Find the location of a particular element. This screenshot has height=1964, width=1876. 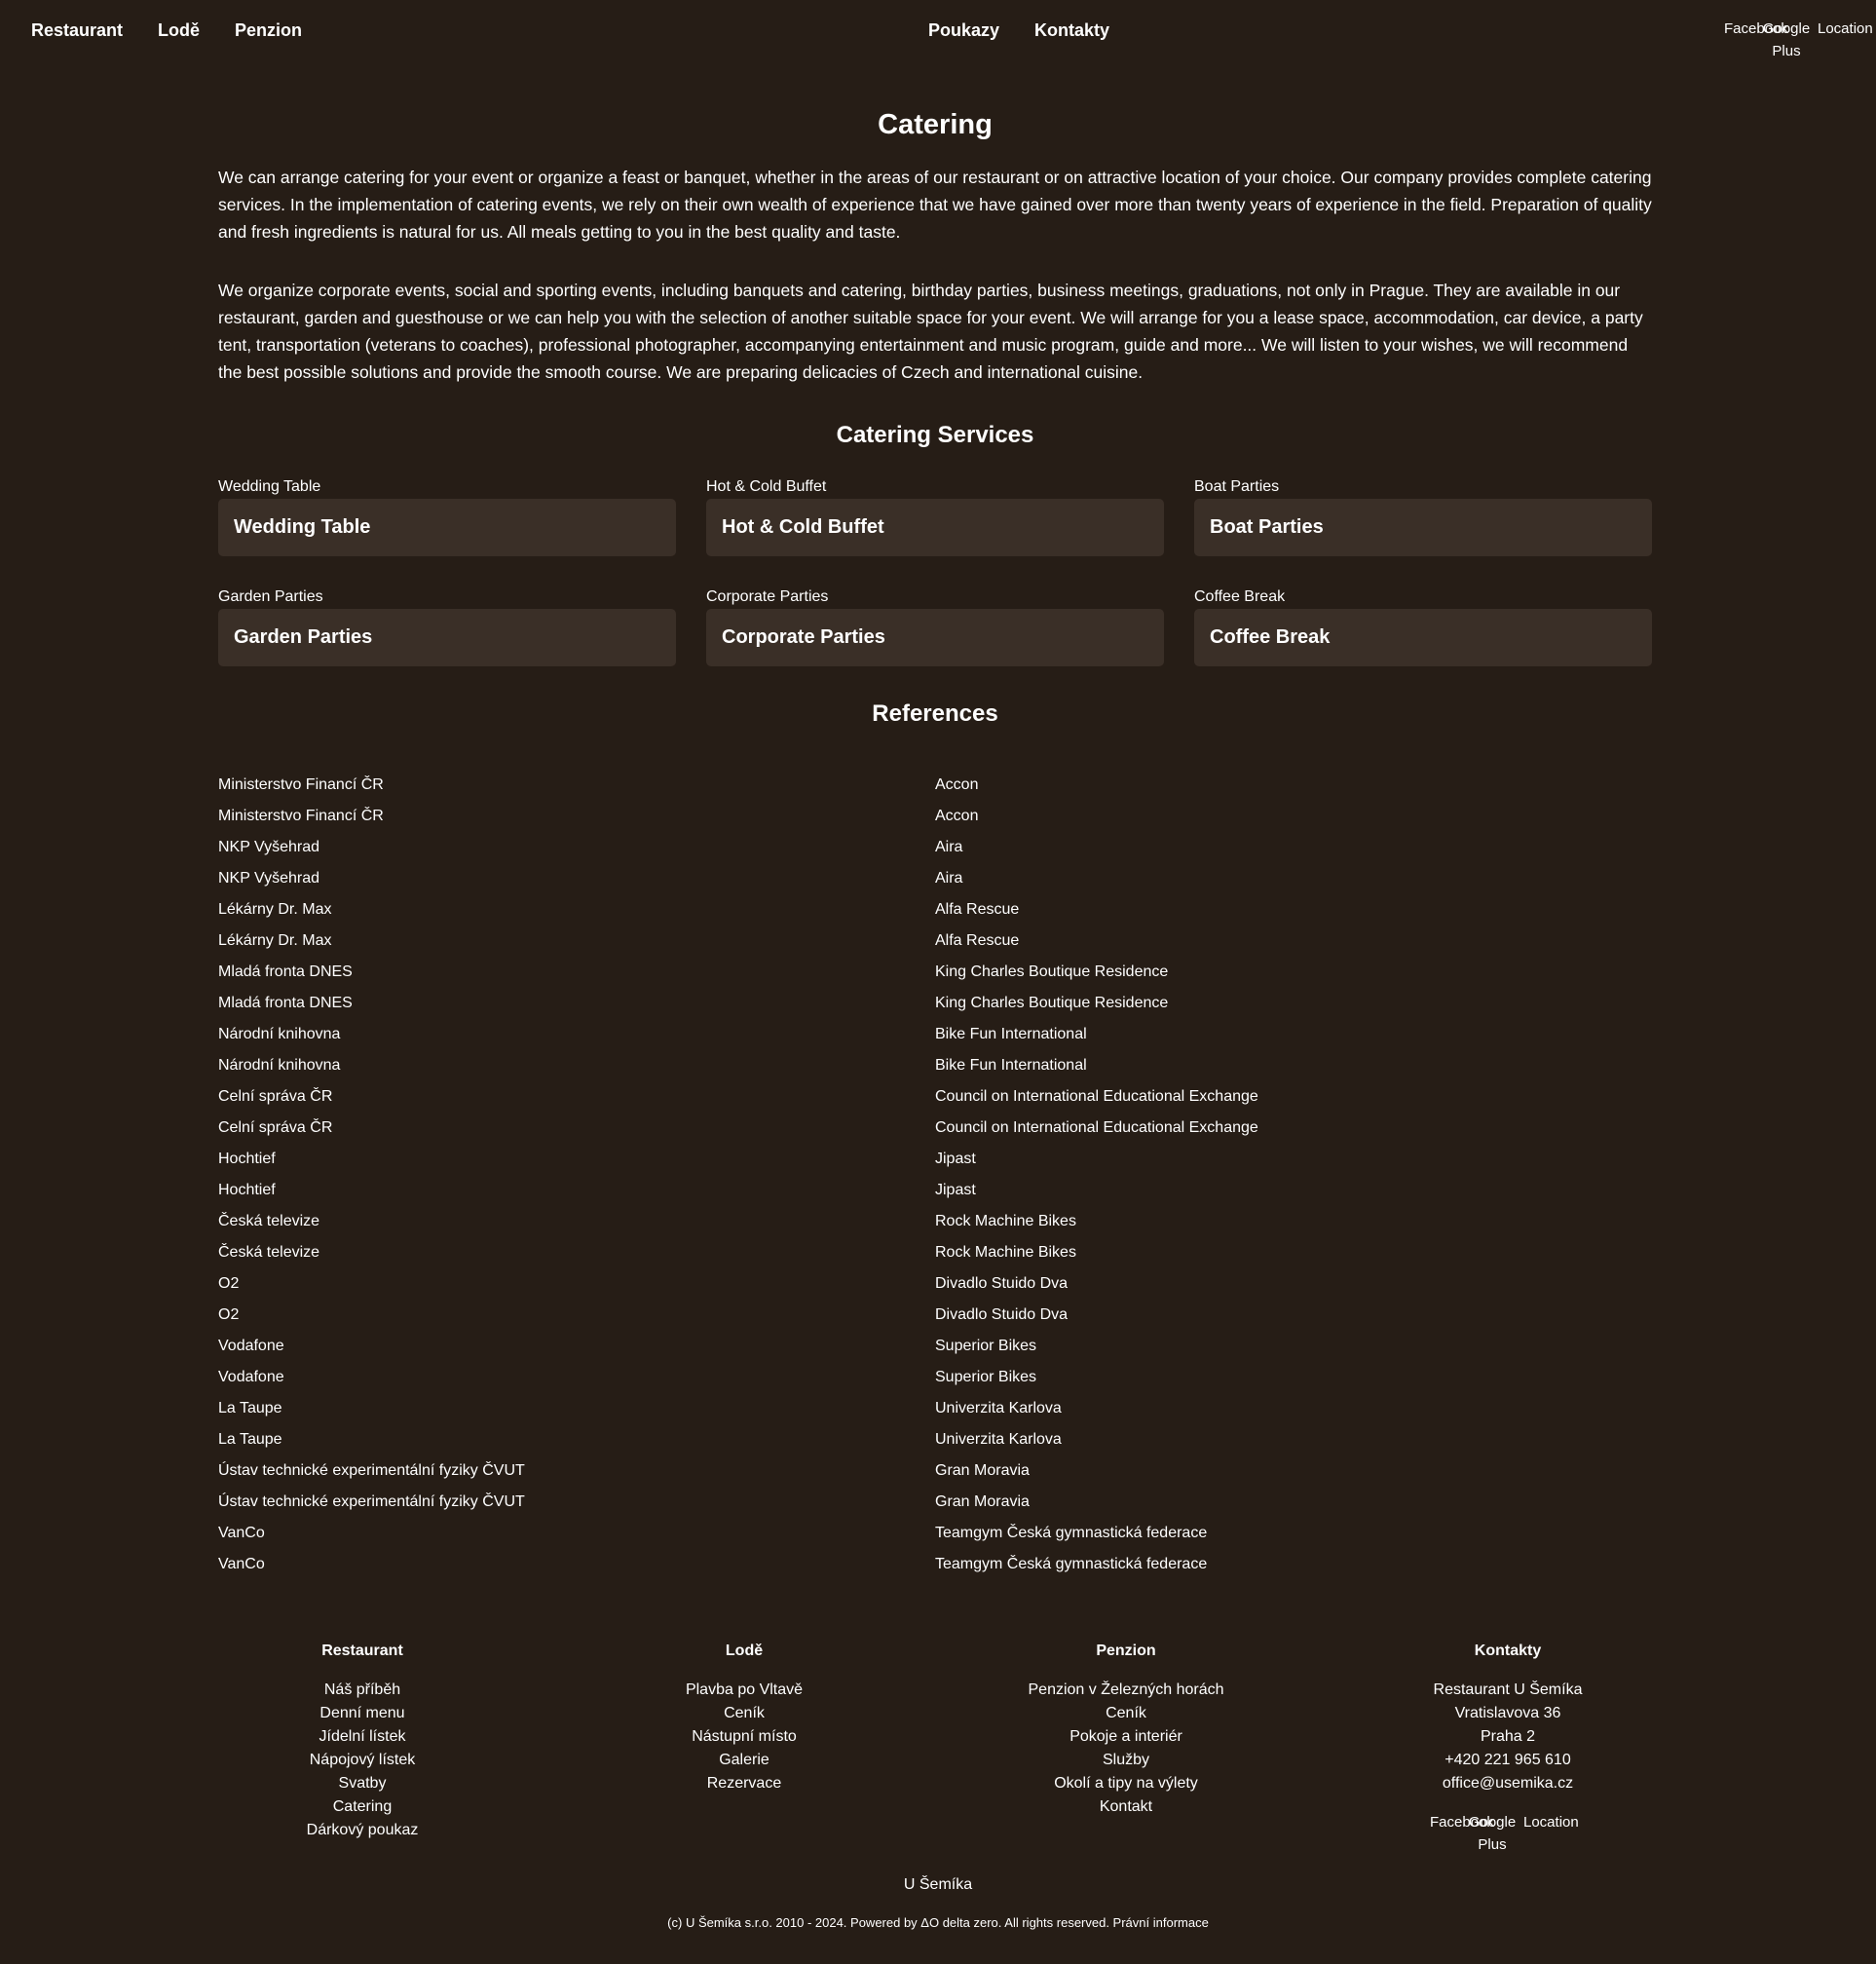

footer-link: Svatby is located at coordinates (363, 1783).